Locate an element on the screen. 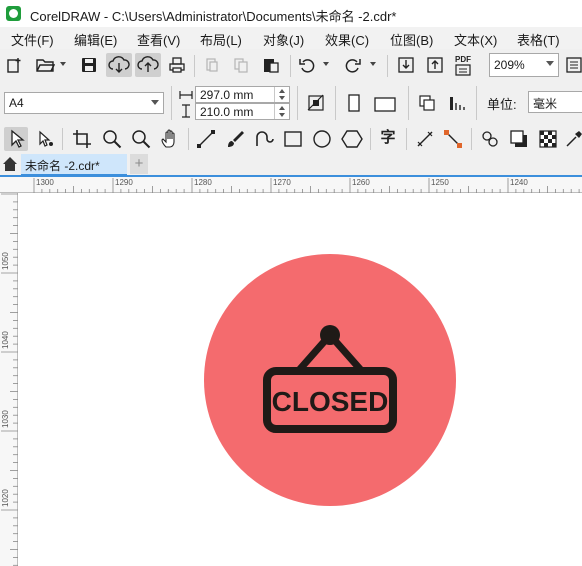  ruler-label: 1290 is located at coordinates (124, 182).